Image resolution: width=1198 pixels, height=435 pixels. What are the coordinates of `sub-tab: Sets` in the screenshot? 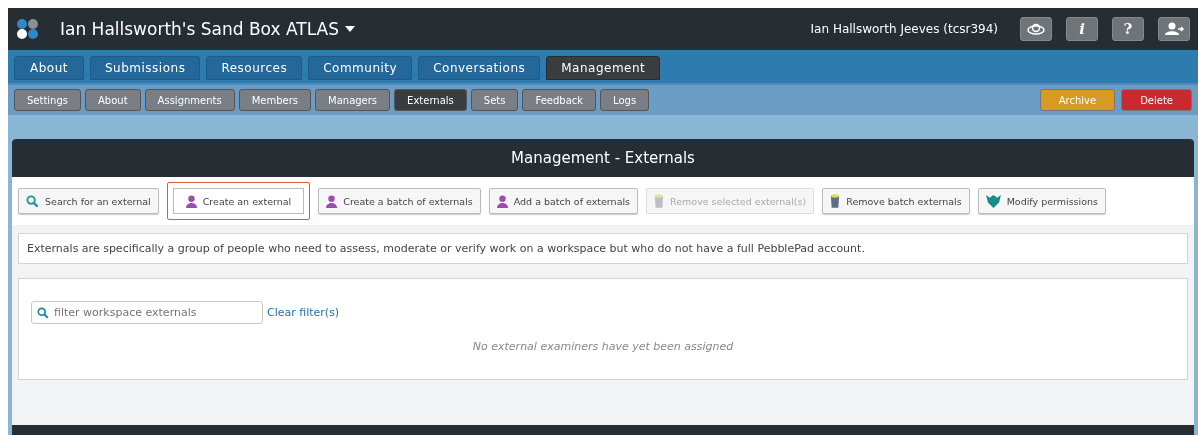 It's located at (494, 100).